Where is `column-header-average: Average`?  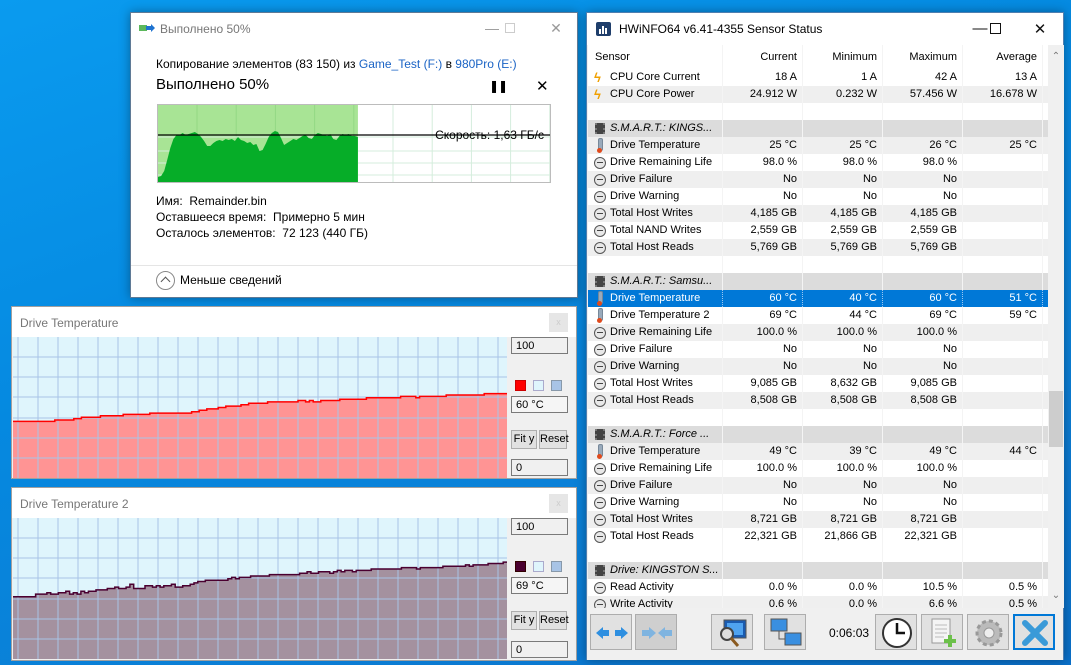 column-header-average: Average is located at coordinates (1003, 57).